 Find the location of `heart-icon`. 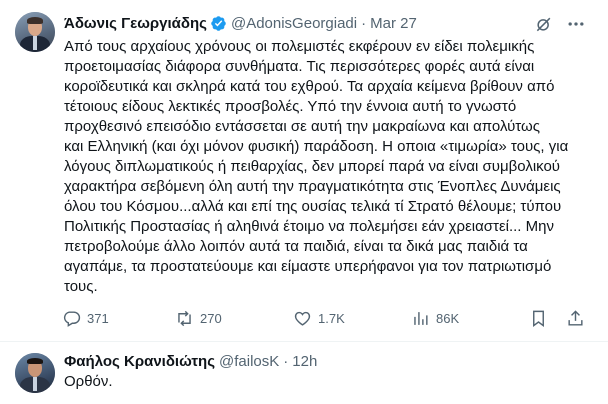

heart-icon is located at coordinates (302, 318).